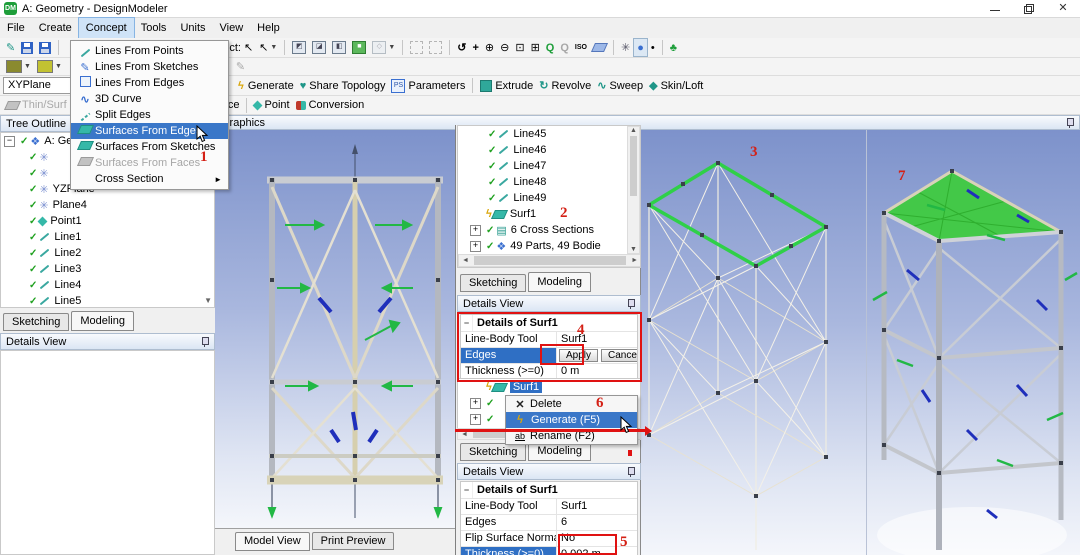  Describe the element at coordinates (673, 47) in the screenshot. I see `display-edges-button: ♣` at that location.